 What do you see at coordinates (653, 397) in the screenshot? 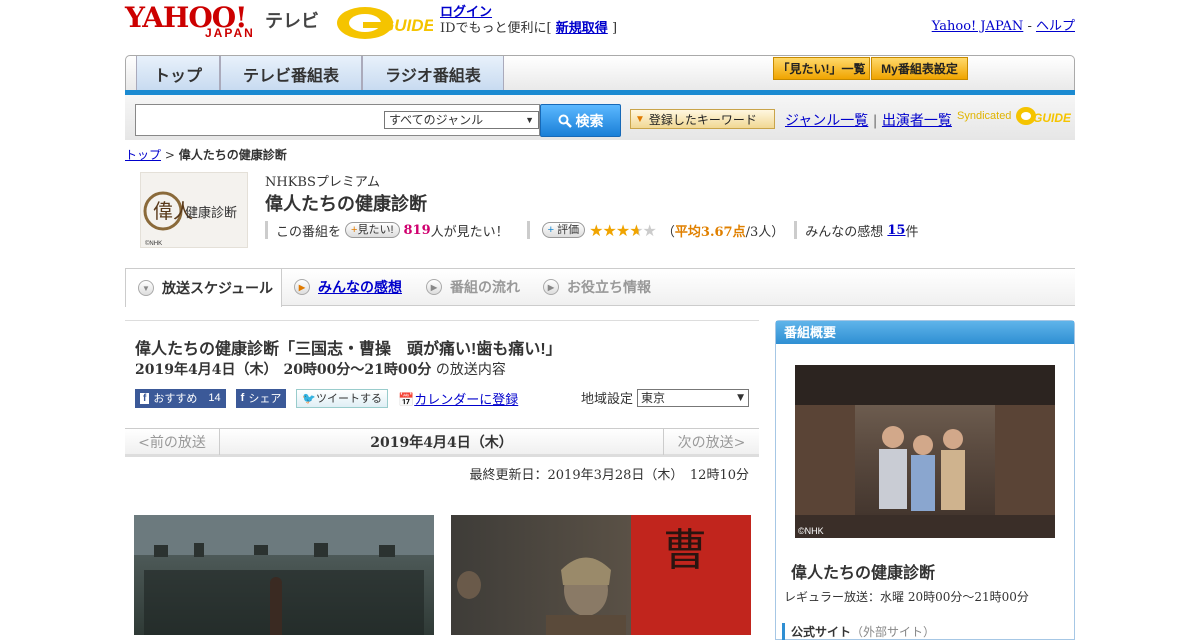
I see `region-value: 東京` at bounding box center [653, 397].